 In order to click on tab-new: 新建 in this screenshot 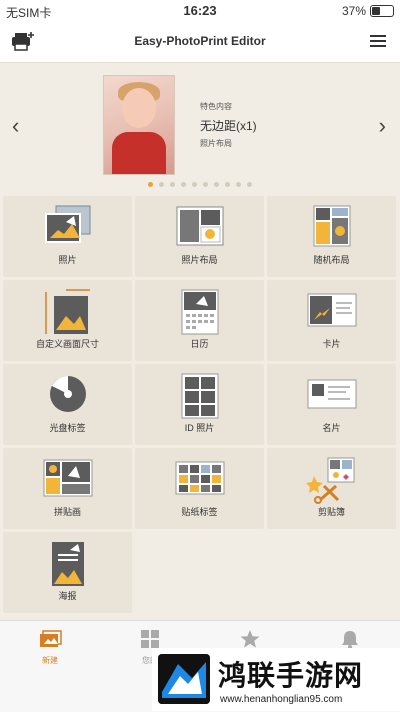, I will do `click(50, 647)`.